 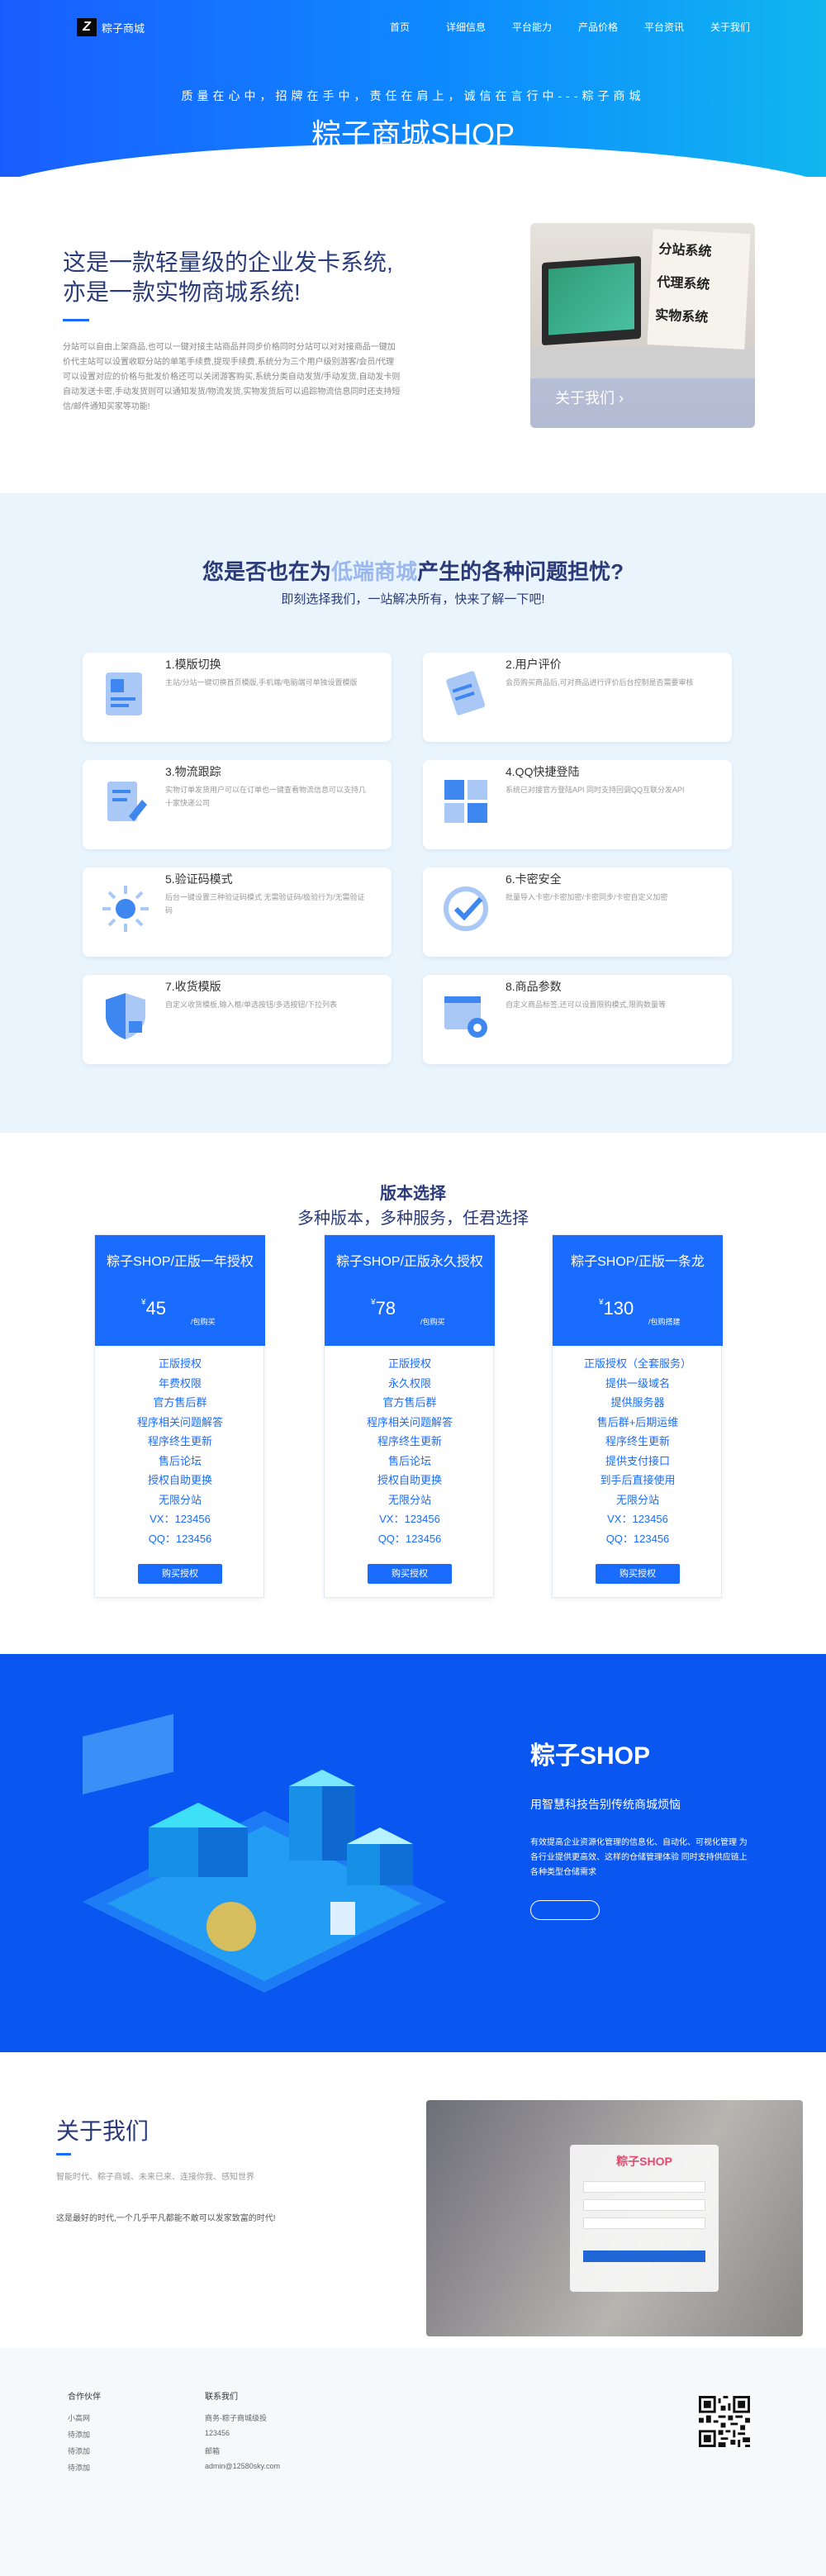 What do you see at coordinates (127, 801) in the screenshot?
I see `edit-document-icon` at bounding box center [127, 801].